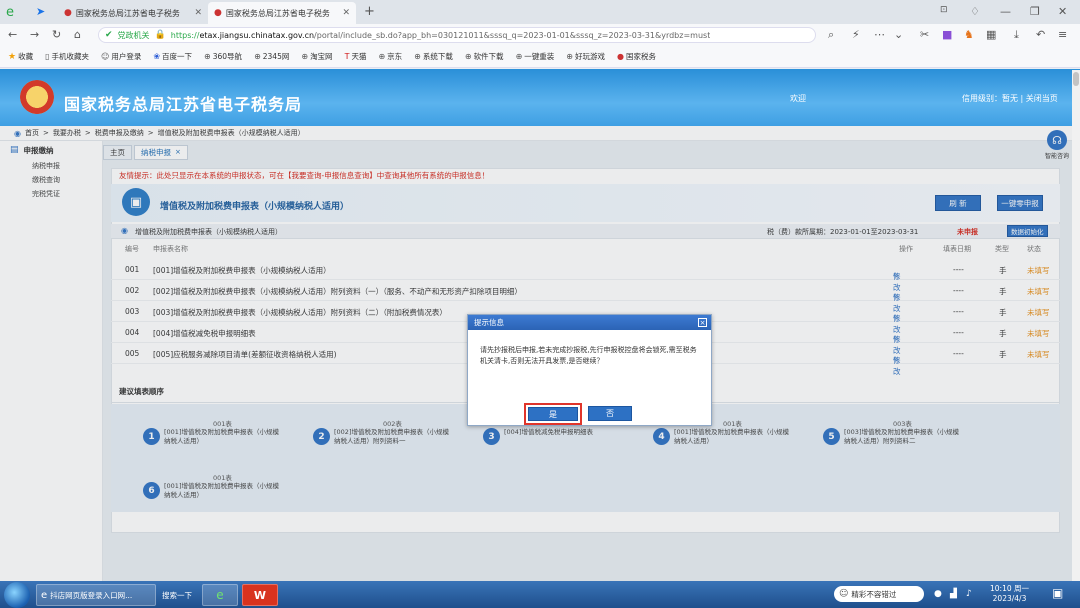 The height and width of the screenshot is (608, 1080). Describe the element at coordinates (1040, 34) in the screenshot. I see `undo-icon: ↶` at that location.